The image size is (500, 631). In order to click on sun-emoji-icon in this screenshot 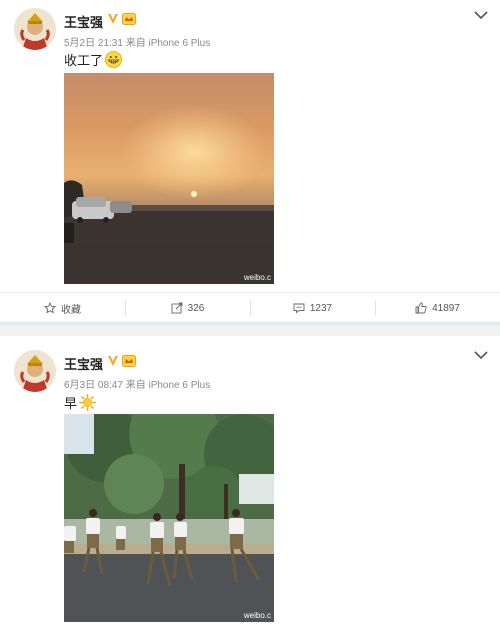, I will do `click(87, 402)`.